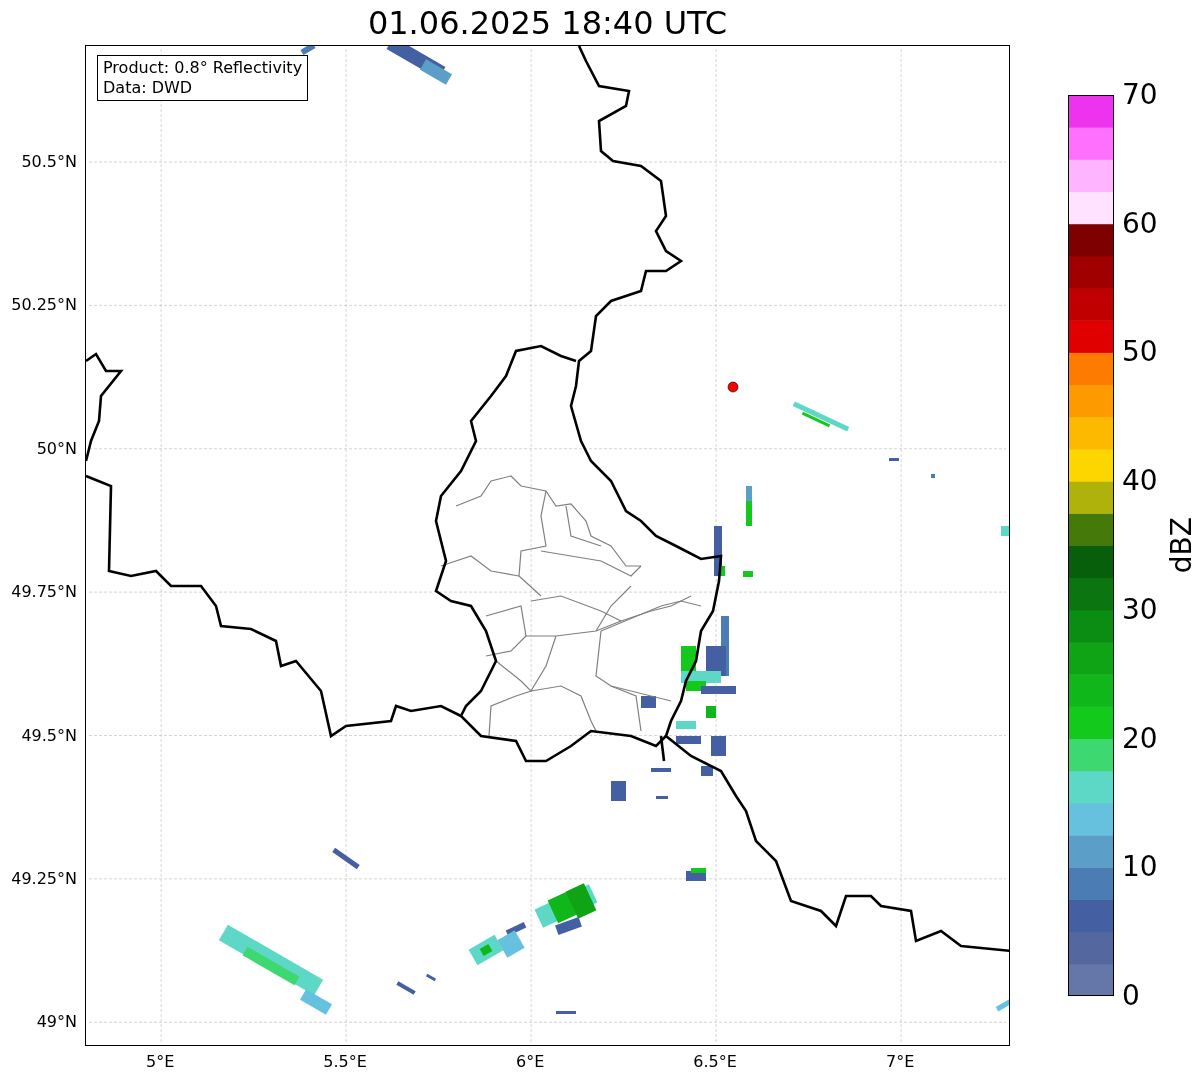 The width and height of the screenshot is (1202, 1081). Describe the element at coordinates (49, 161) in the screenshot. I see `latitude-label: 50.5°N` at that location.